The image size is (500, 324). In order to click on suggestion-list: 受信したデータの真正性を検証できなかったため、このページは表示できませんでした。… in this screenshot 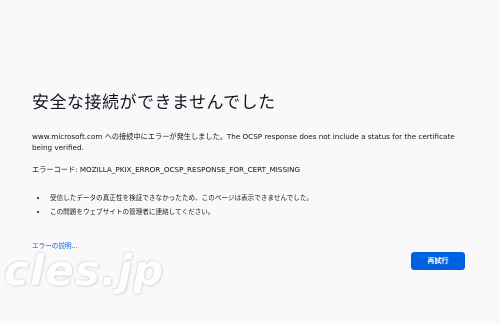, I will do `click(252, 205)`.